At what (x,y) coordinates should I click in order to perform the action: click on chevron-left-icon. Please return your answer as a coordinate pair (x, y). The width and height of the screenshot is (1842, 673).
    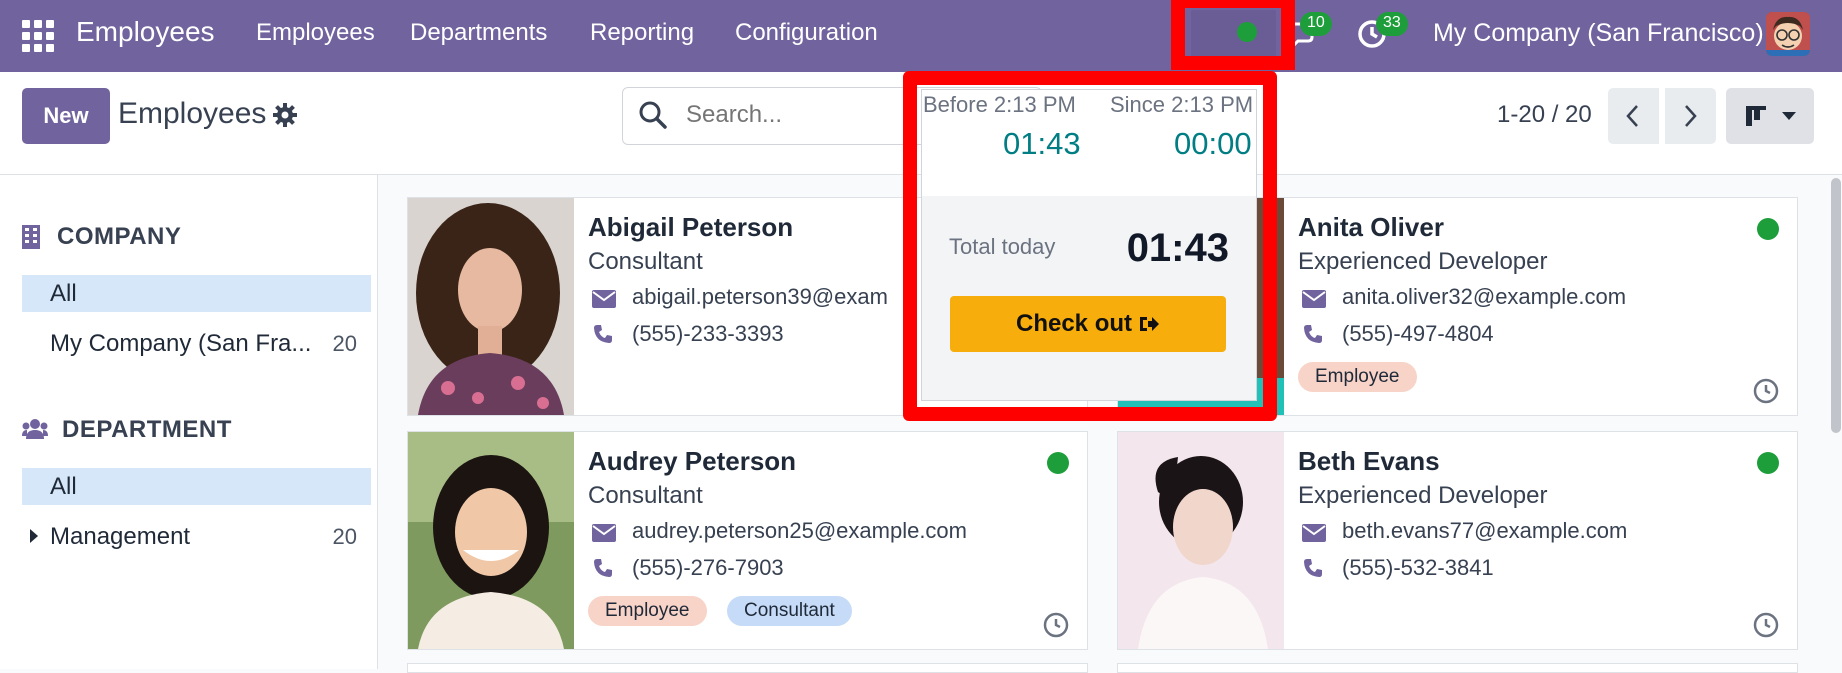
    Looking at the image, I should click on (1632, 116).